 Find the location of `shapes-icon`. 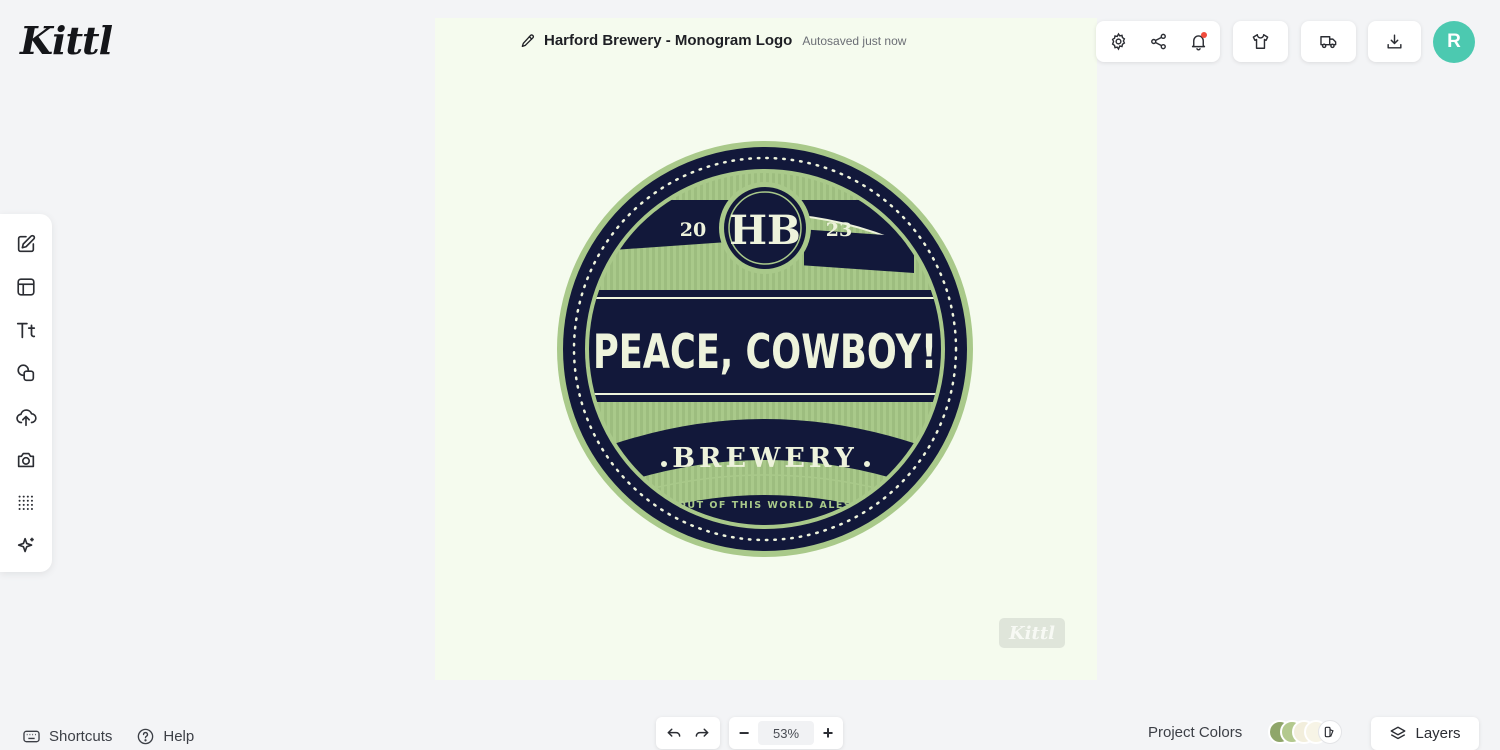

shapes-icon is located at coordinates (26, 373).